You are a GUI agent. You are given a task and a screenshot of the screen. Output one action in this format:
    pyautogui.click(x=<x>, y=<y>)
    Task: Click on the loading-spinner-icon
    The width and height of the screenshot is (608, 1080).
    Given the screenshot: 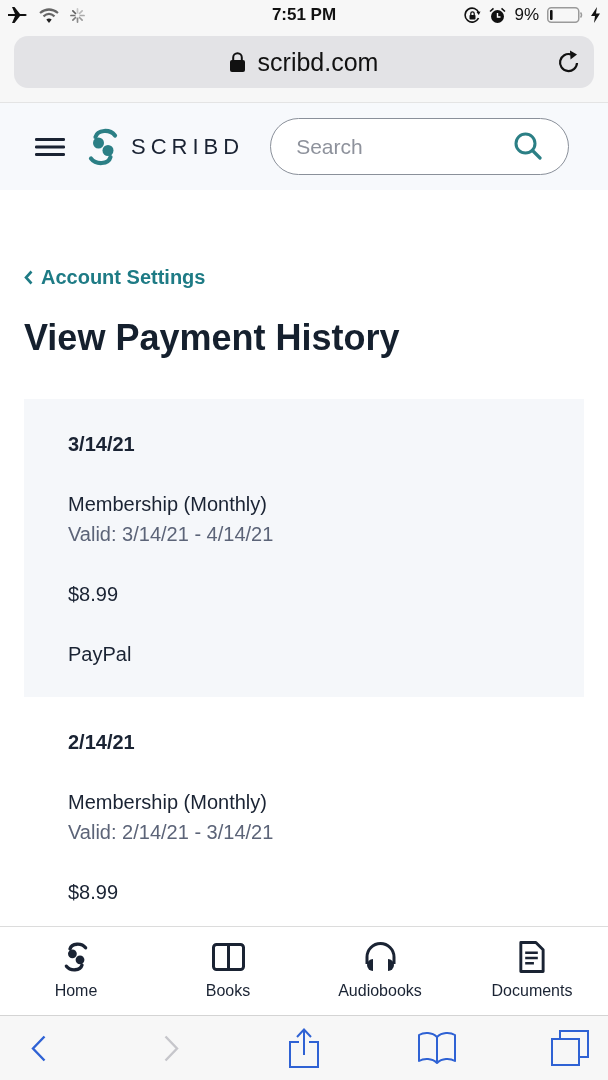 What is the action you would take?
    pyautogui.click(x=77, y=15)
    